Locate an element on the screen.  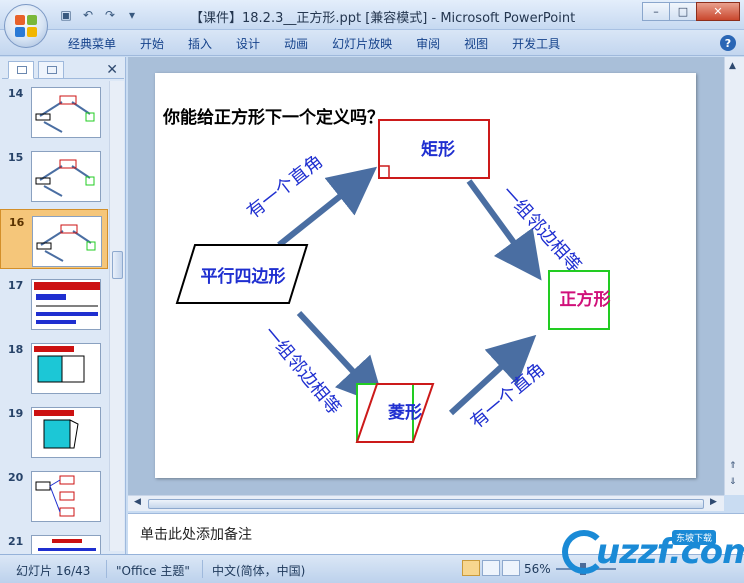
slide-thumbnail: 17 is located at coordinates (54, 303).